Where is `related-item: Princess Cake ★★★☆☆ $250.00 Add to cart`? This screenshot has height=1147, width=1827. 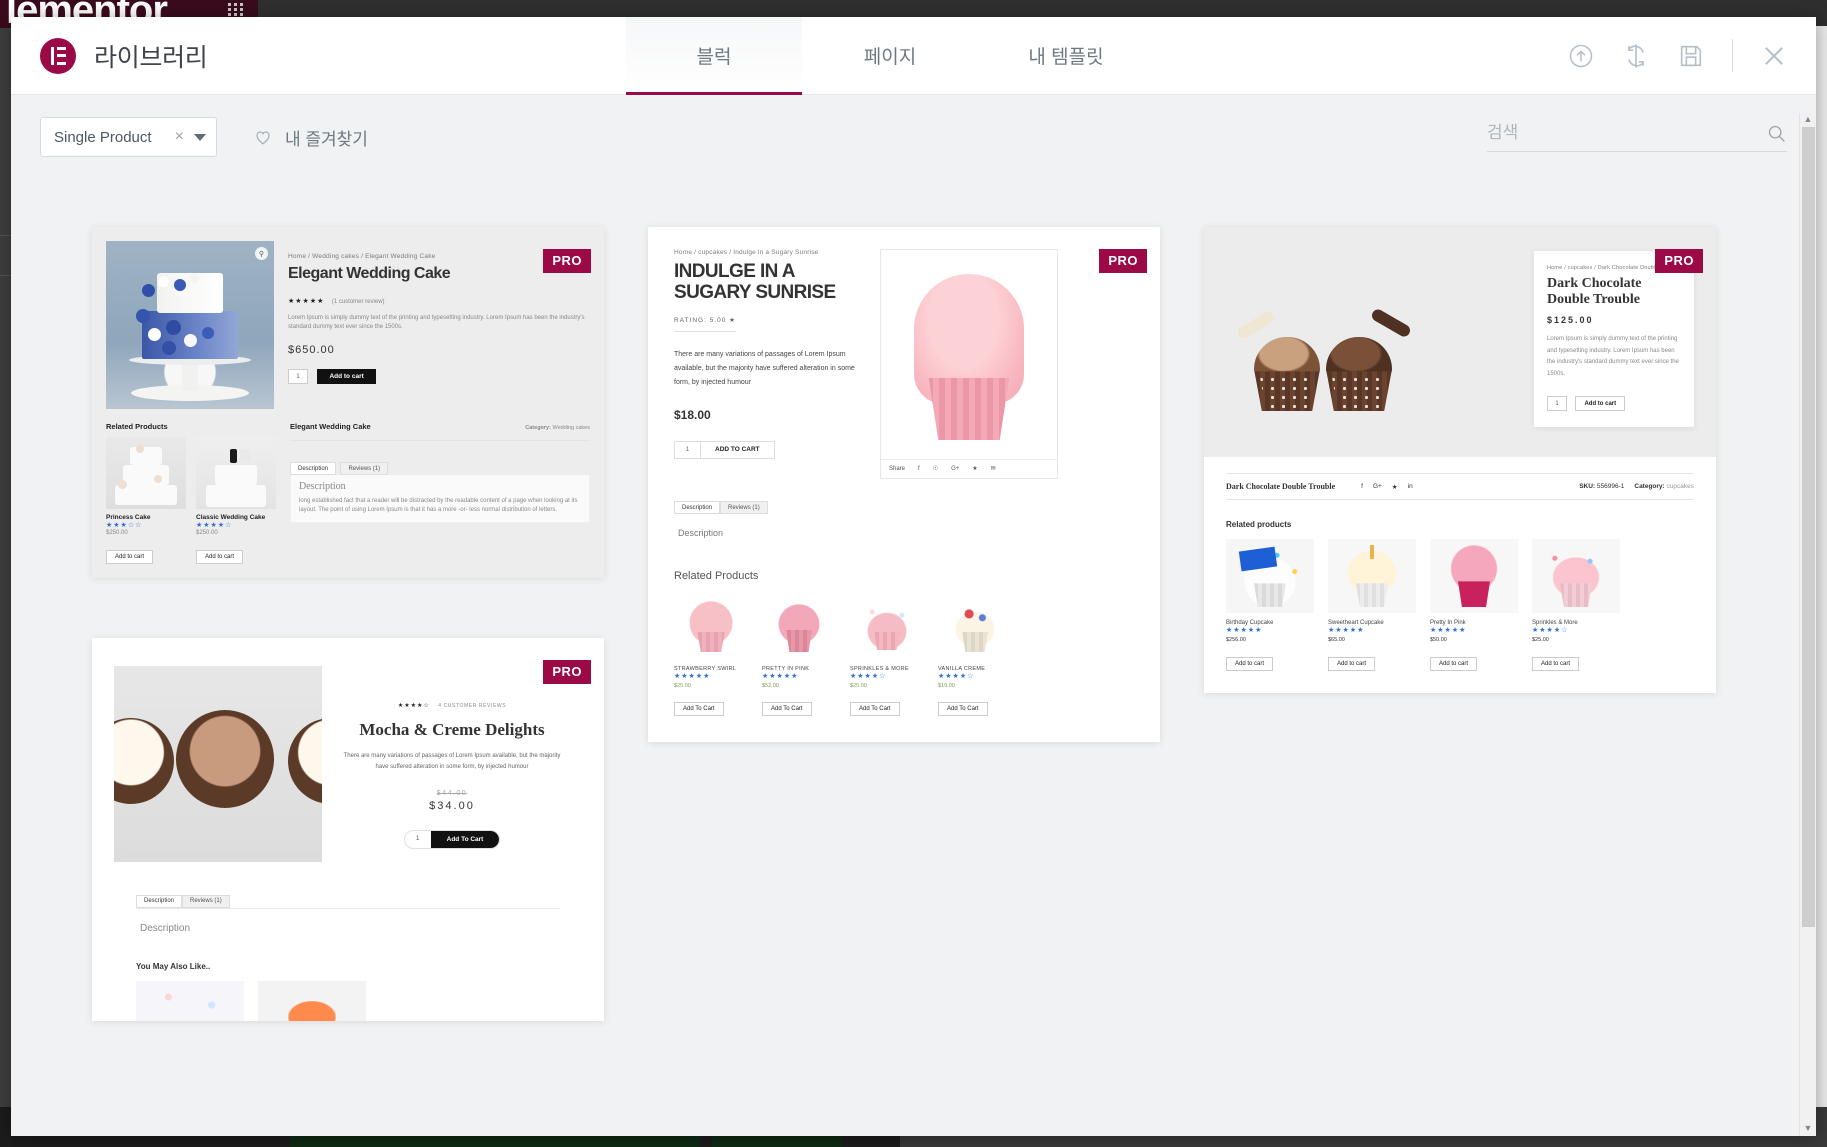 related-item: Princess Cake ★★★☆☆ $250.00 Add to cart is located at coordinates (146, 501).